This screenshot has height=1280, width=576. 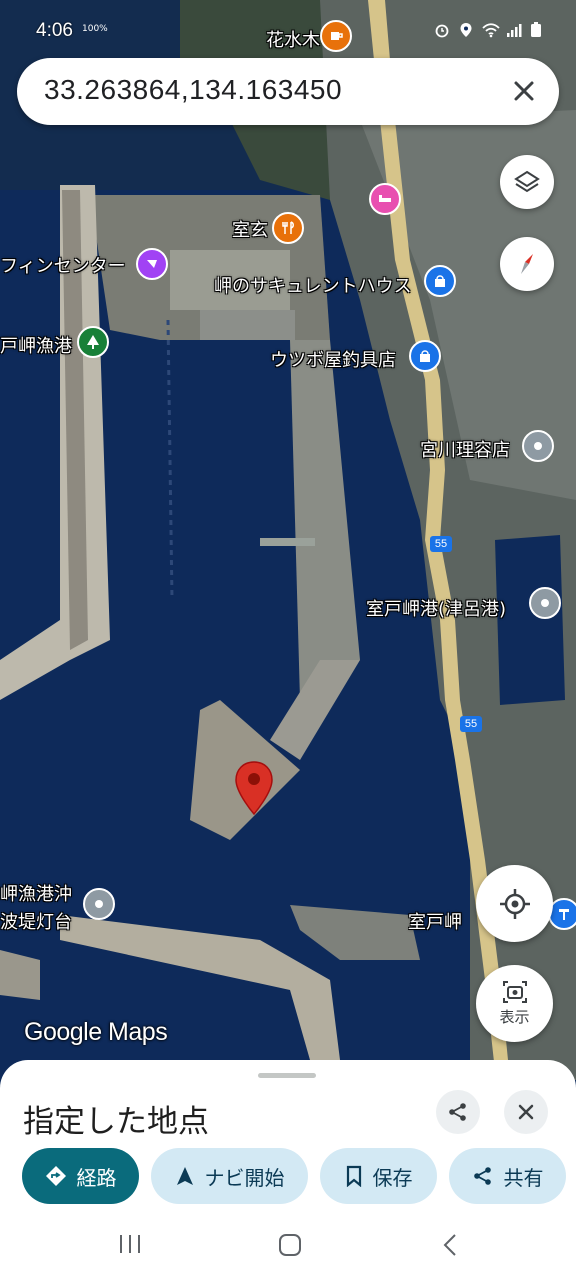 What do you see at coordinates (36, 921) in the screenshot?
I see `place-label-lighthouse-line2: 波堤灯台` at bounding box center [36, 921].